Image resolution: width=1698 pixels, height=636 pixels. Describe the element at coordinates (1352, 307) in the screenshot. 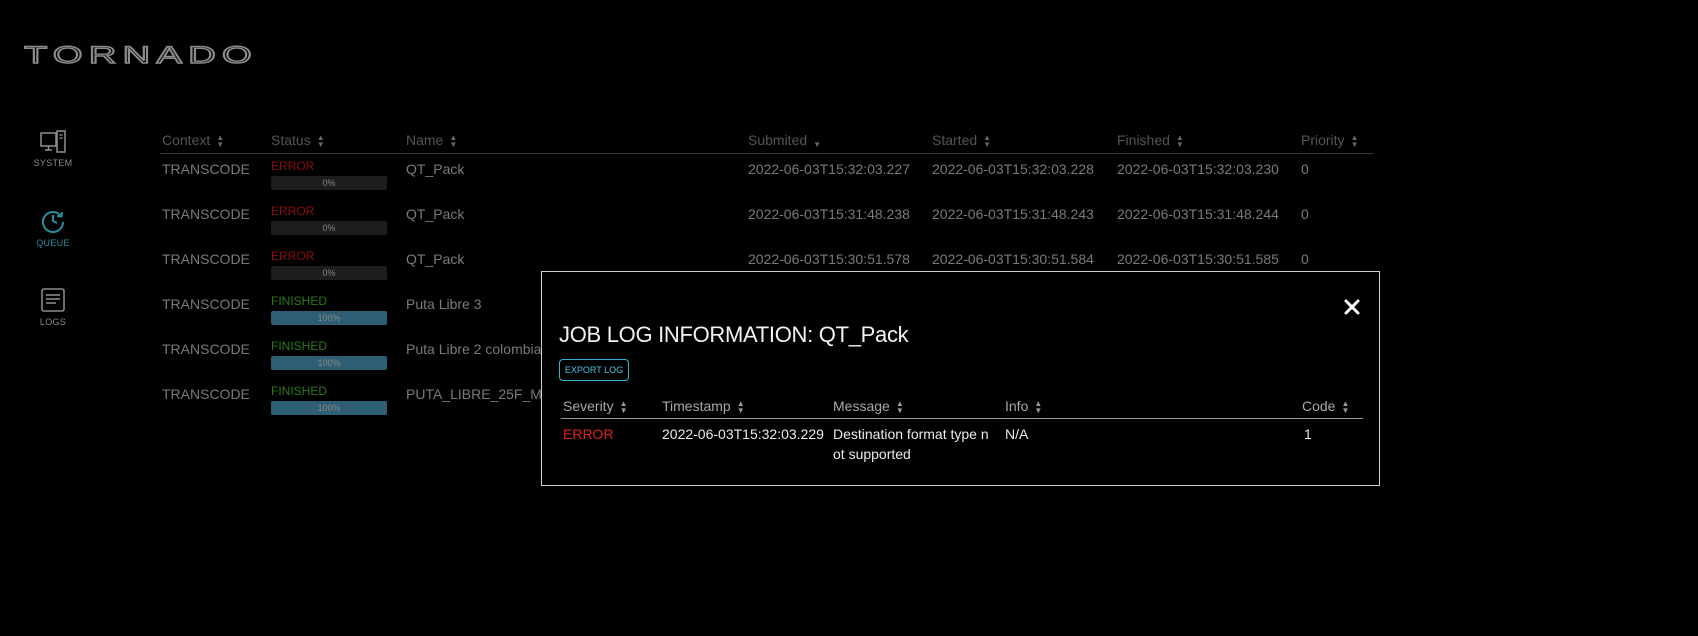

I see `close-icon` at that location.